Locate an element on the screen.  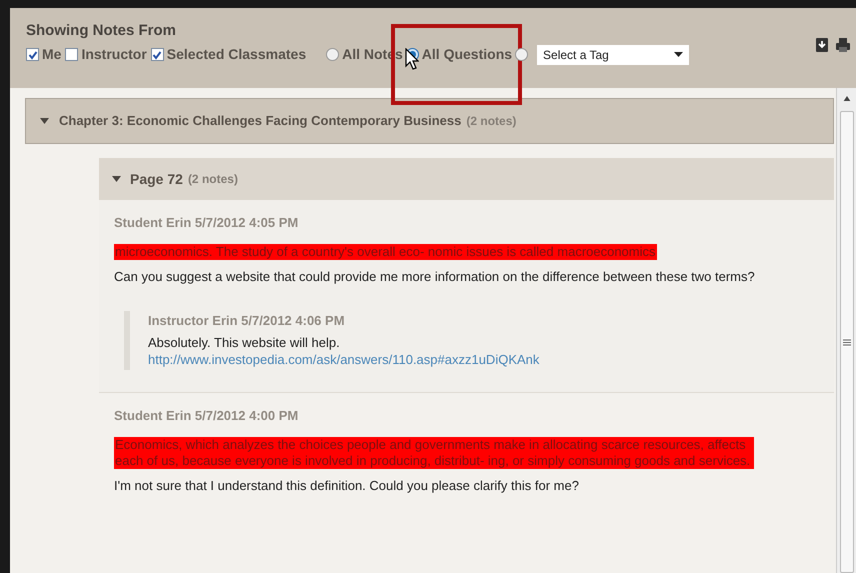
highlighted-passage: microeconomics. The study of a country's overall eco- nomic issues is called macroeconomics is located at coordinates (385, 252).